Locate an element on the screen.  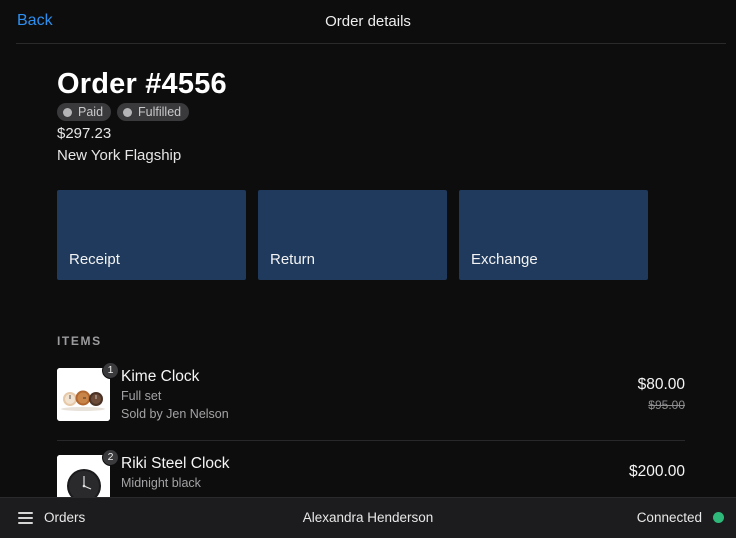
item-name: Riki Steel Clock is located at coordinates (175, 463).